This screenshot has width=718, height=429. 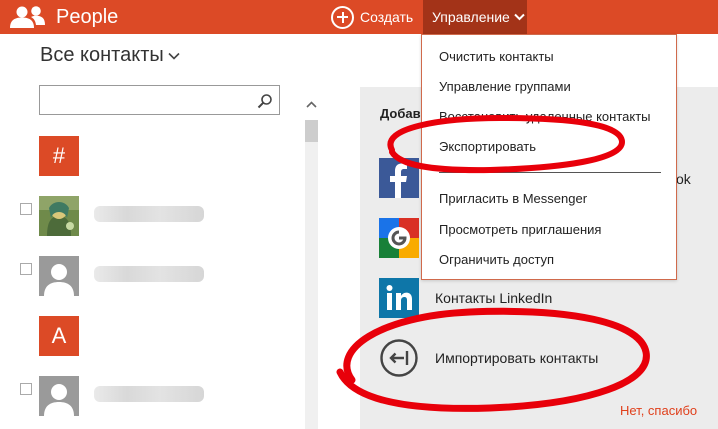 What do you see at coordinates (487, 146) in the screenshot?
I see `menu-item-export: Экспортировать` at bounding box center [487, 146].